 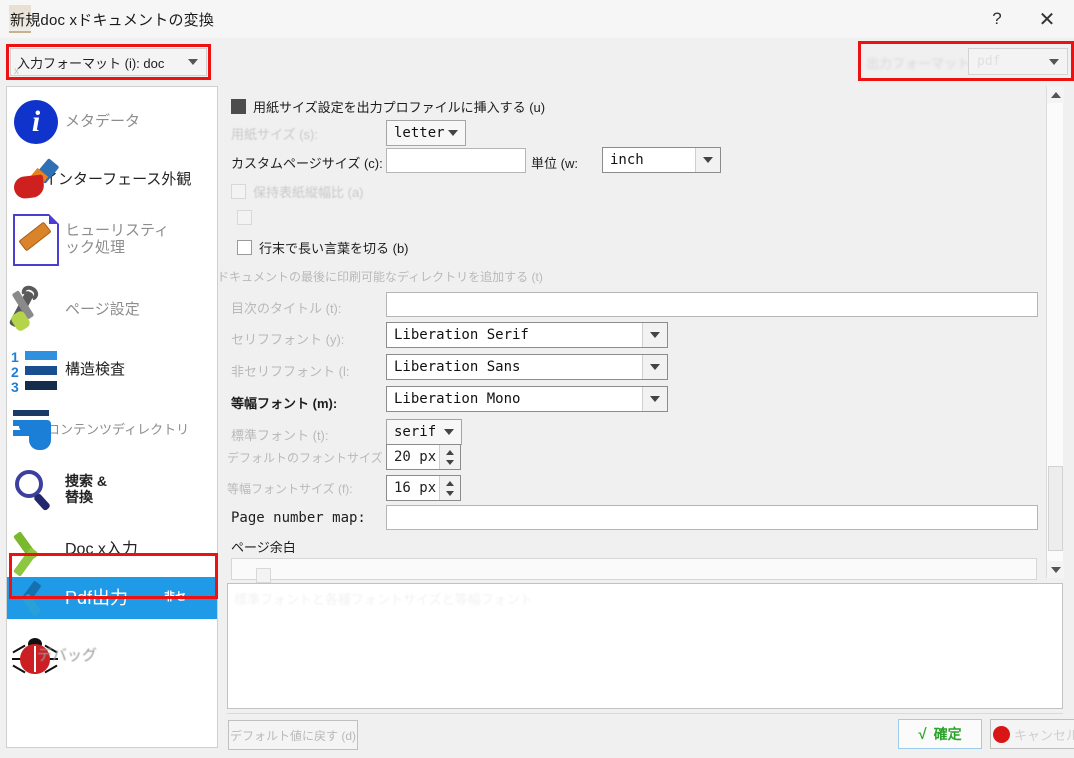 I want to click on restore-defaults-button: デフォルト値に戻す (d), so click(x=293, y=735).